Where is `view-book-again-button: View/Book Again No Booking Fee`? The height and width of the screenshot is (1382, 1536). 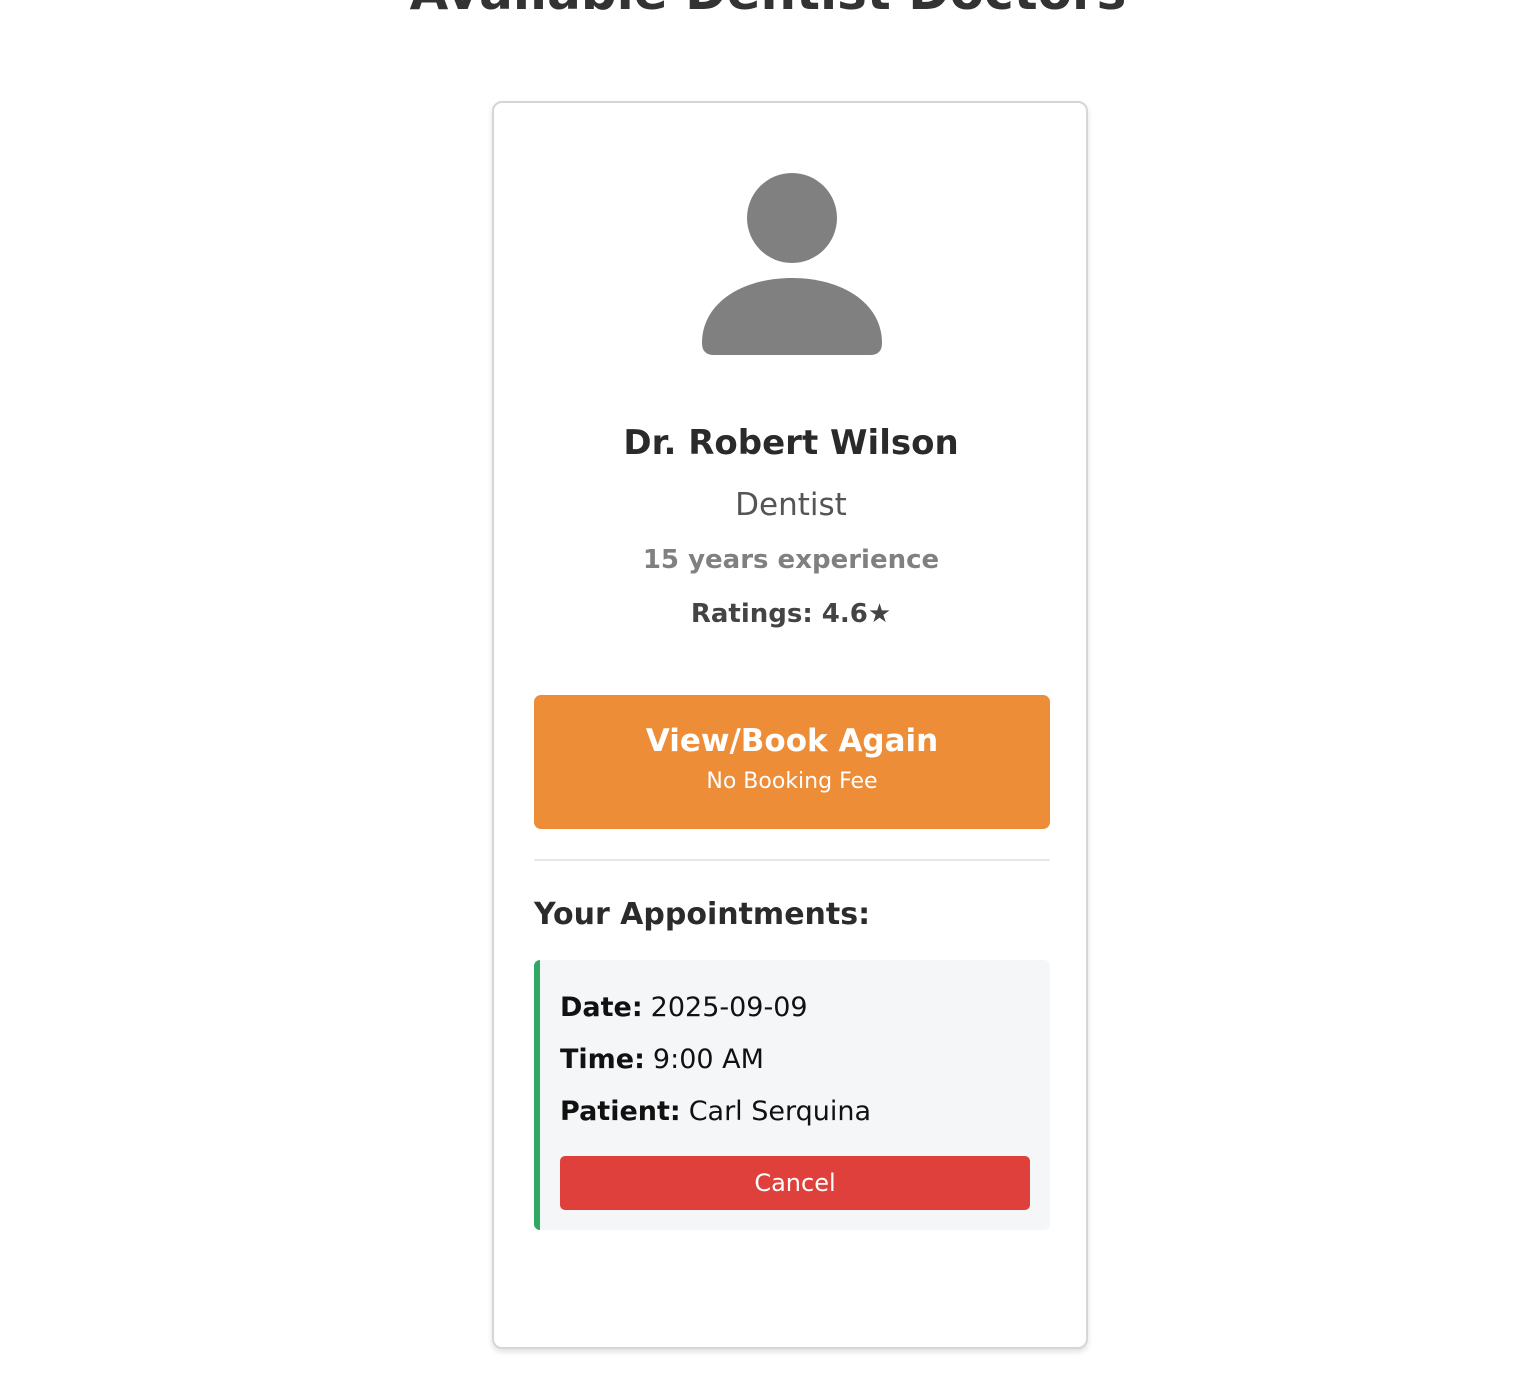
view-book-again-button: View/Book Again No Booking Fee is located at coordinates (792, 762).